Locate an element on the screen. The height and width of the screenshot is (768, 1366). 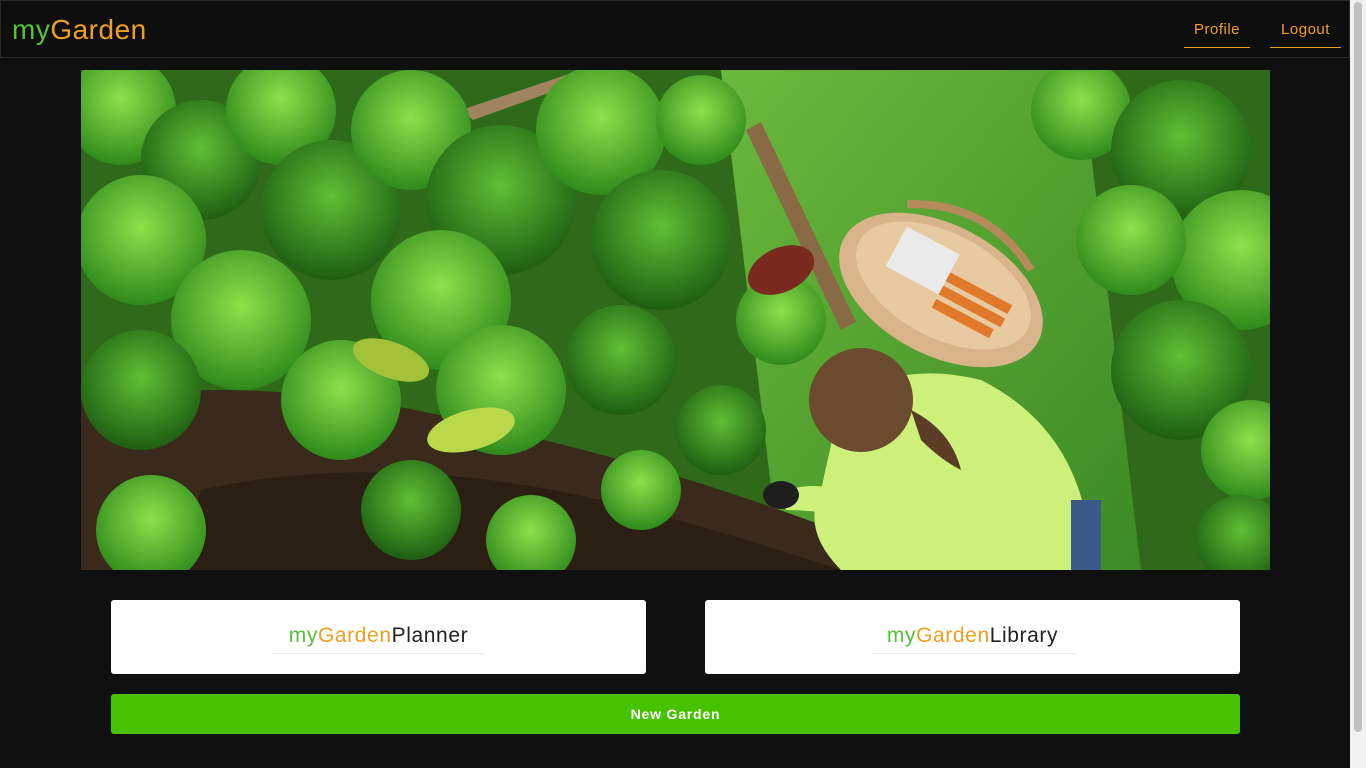
nav-profile-link: Profile is located at coordinates (1217, 34).